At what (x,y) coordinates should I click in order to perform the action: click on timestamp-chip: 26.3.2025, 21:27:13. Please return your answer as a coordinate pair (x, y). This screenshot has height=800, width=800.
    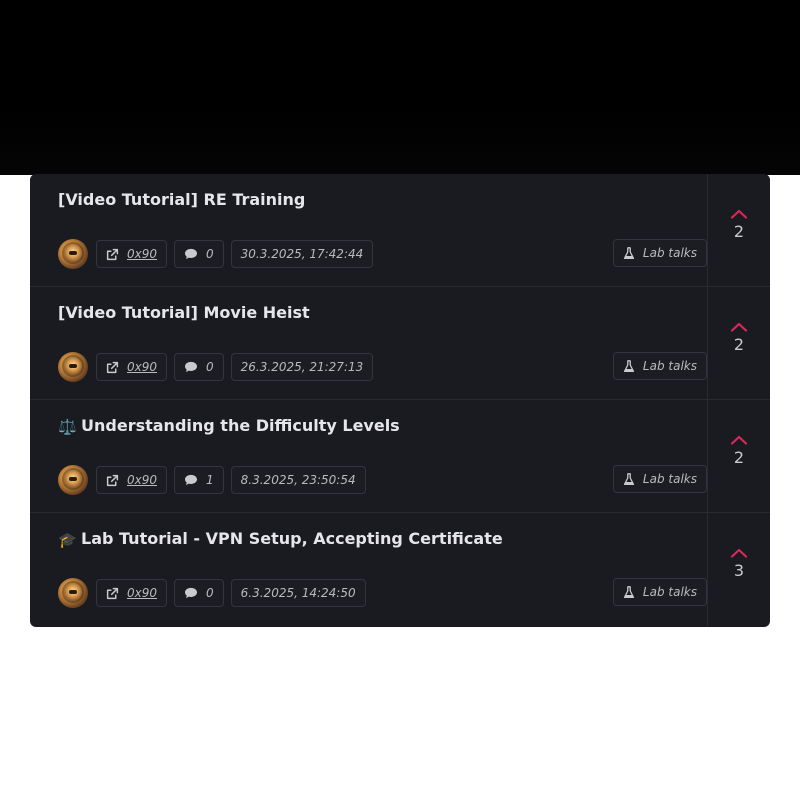
    Looking at the image, I should click on (302, 367).